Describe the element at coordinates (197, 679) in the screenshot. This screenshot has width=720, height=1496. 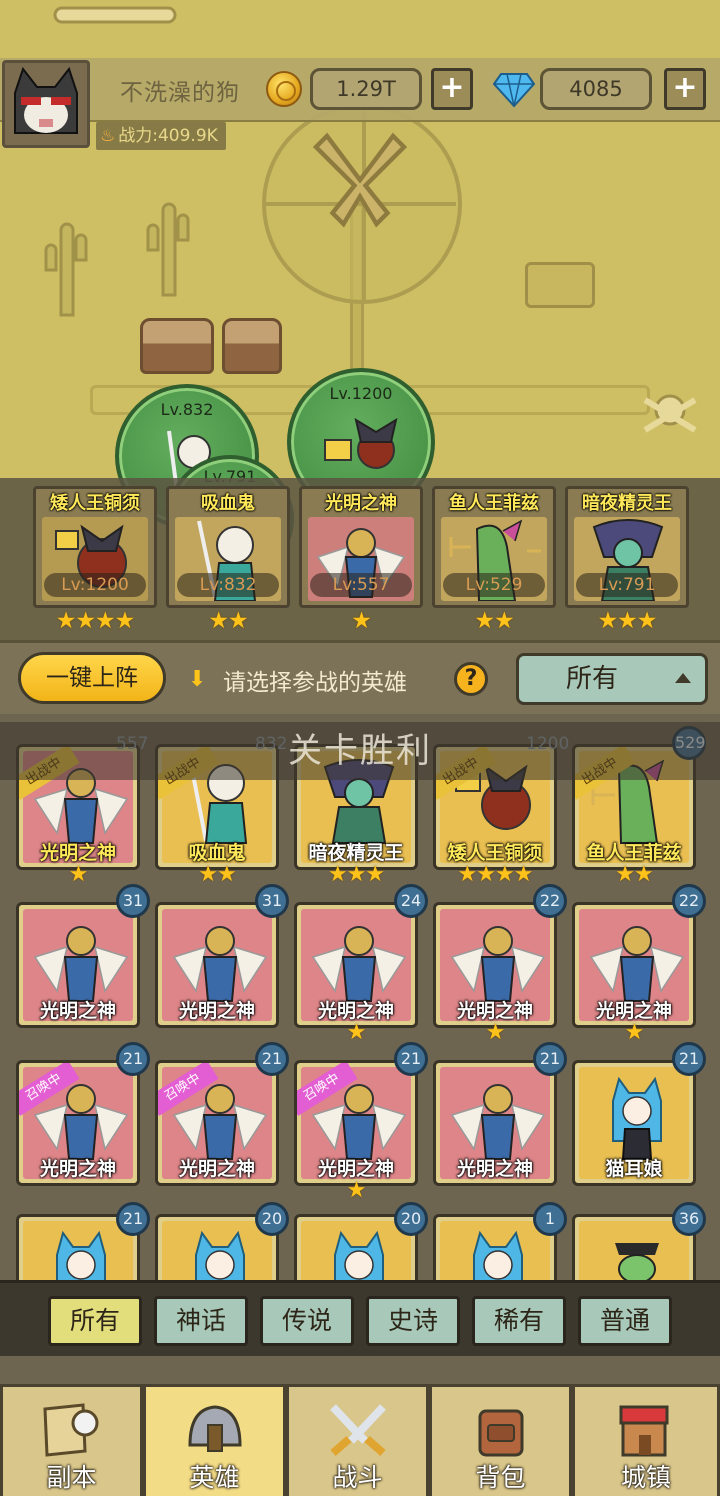
I see `arrow-down-icon: ⬇` at that location.